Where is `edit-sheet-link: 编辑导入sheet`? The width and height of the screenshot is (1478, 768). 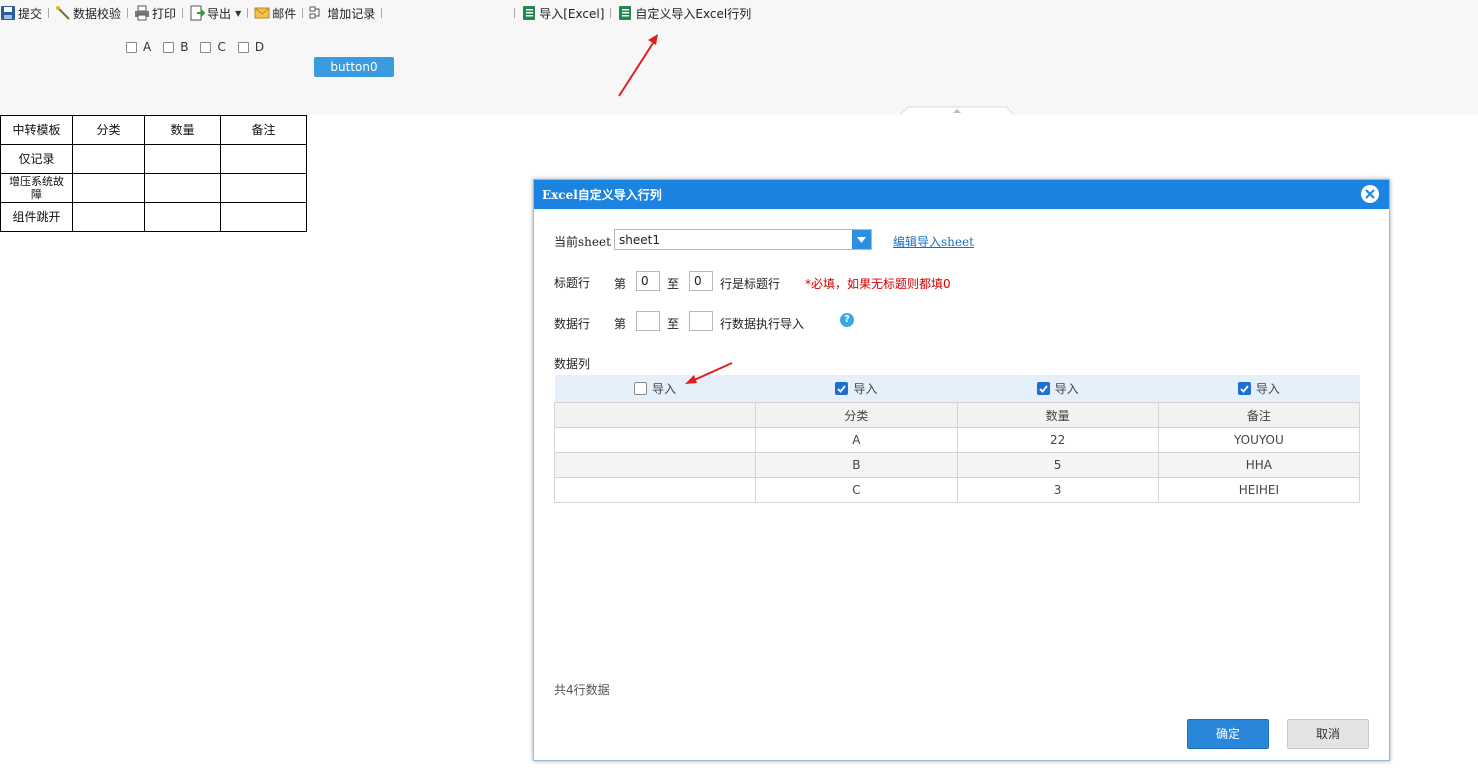
edit-sheet-link: 编辑导入sheet is located at coordinates (933, 241).